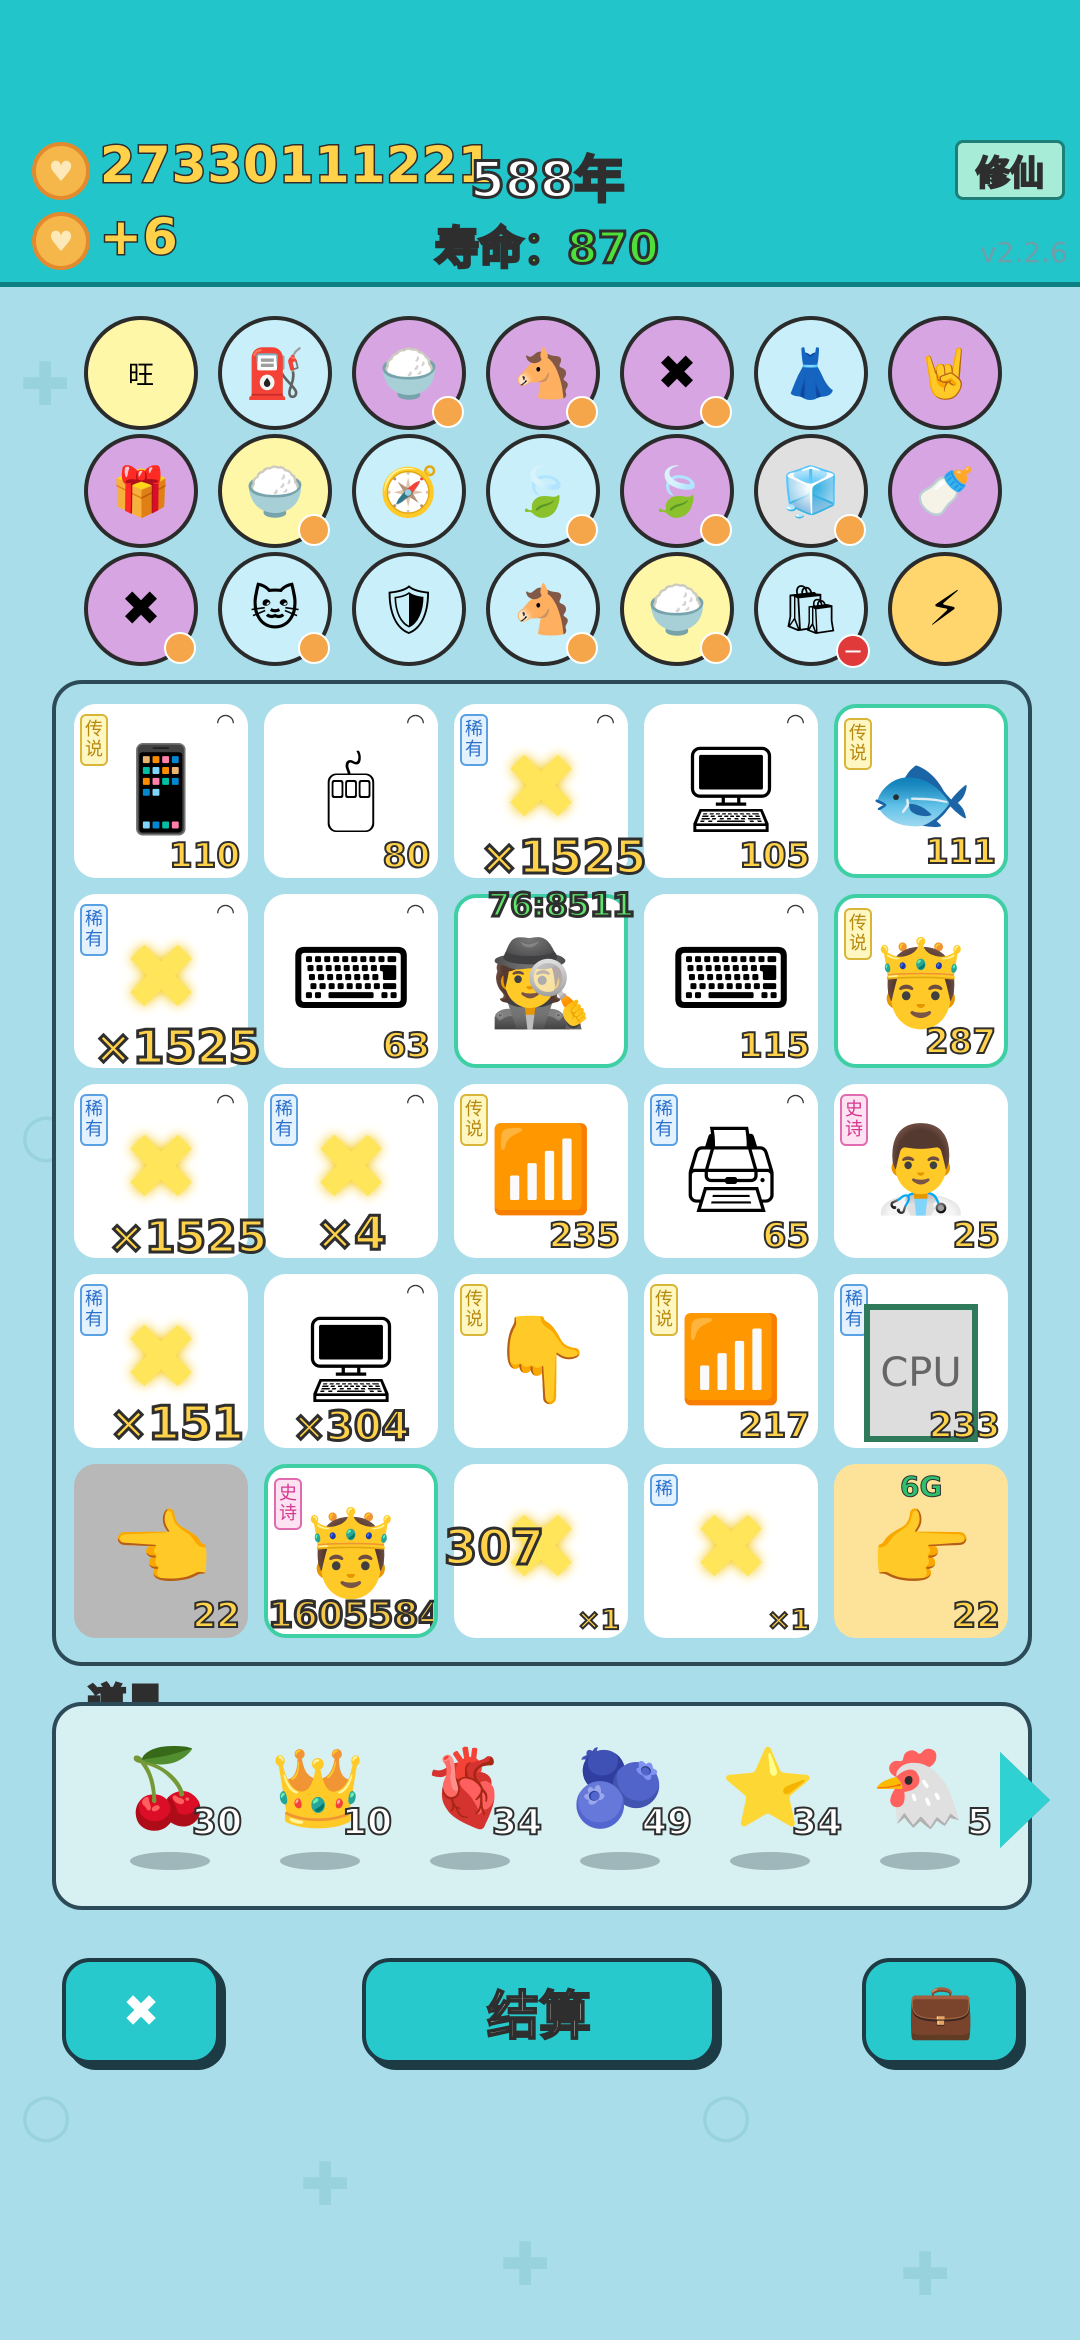 Image resolution: width=1080 pixels, height=2340 pixels. What do you see at coordinates (775, 1808) in the screenshot?
I see `item-star: ⭐ 34` at bounding box center [775, 1808].